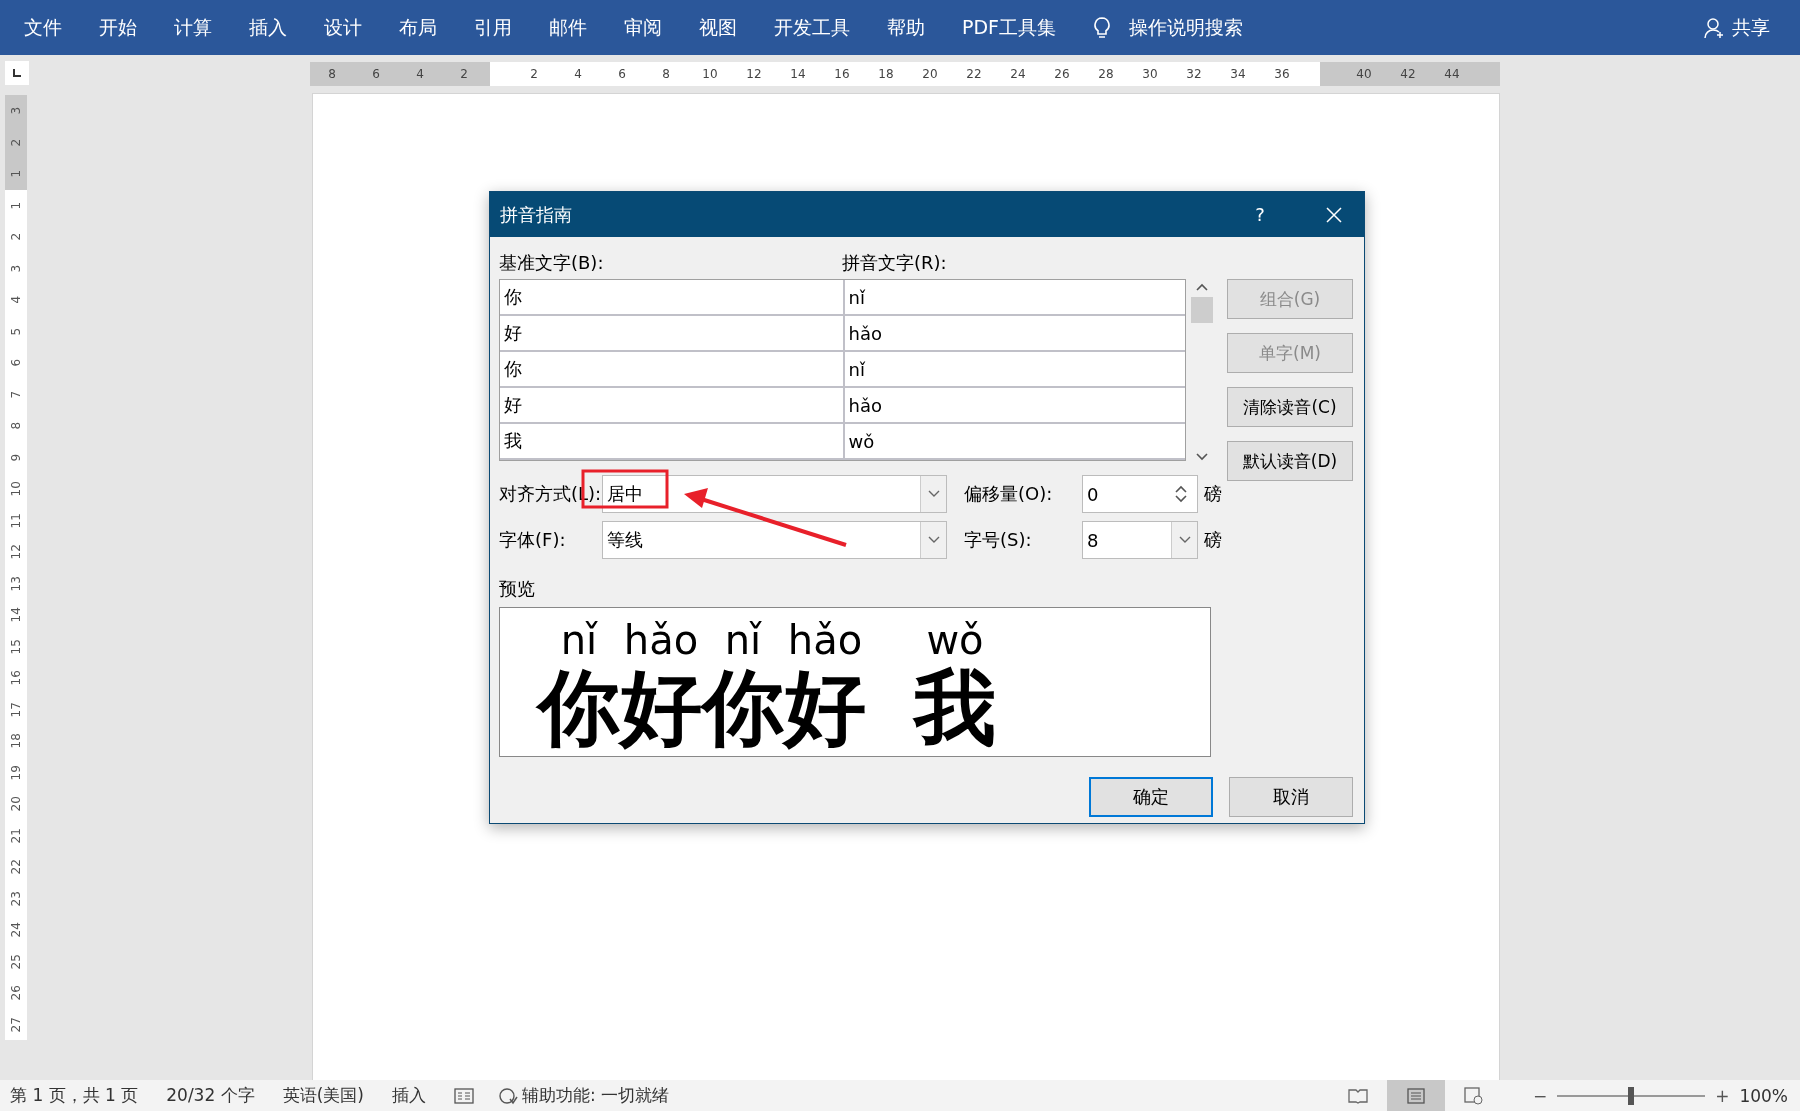 Image resolution: width=1800 pixels, height=1111 pixels. What do you see at coordinates (507, 1095) in the screenshot?
I see `accessibility-icon` at bounding box center [507, 1095].